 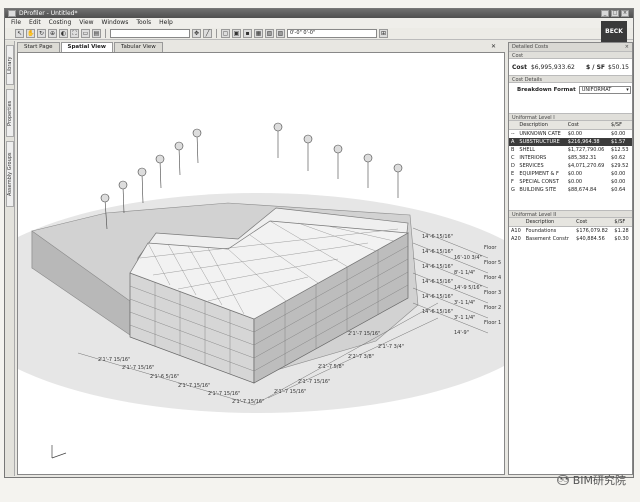 What do you see at coordinates (86, 23) in the screenshot?
I see `menu-view: View` at bounding box center [86, 23].